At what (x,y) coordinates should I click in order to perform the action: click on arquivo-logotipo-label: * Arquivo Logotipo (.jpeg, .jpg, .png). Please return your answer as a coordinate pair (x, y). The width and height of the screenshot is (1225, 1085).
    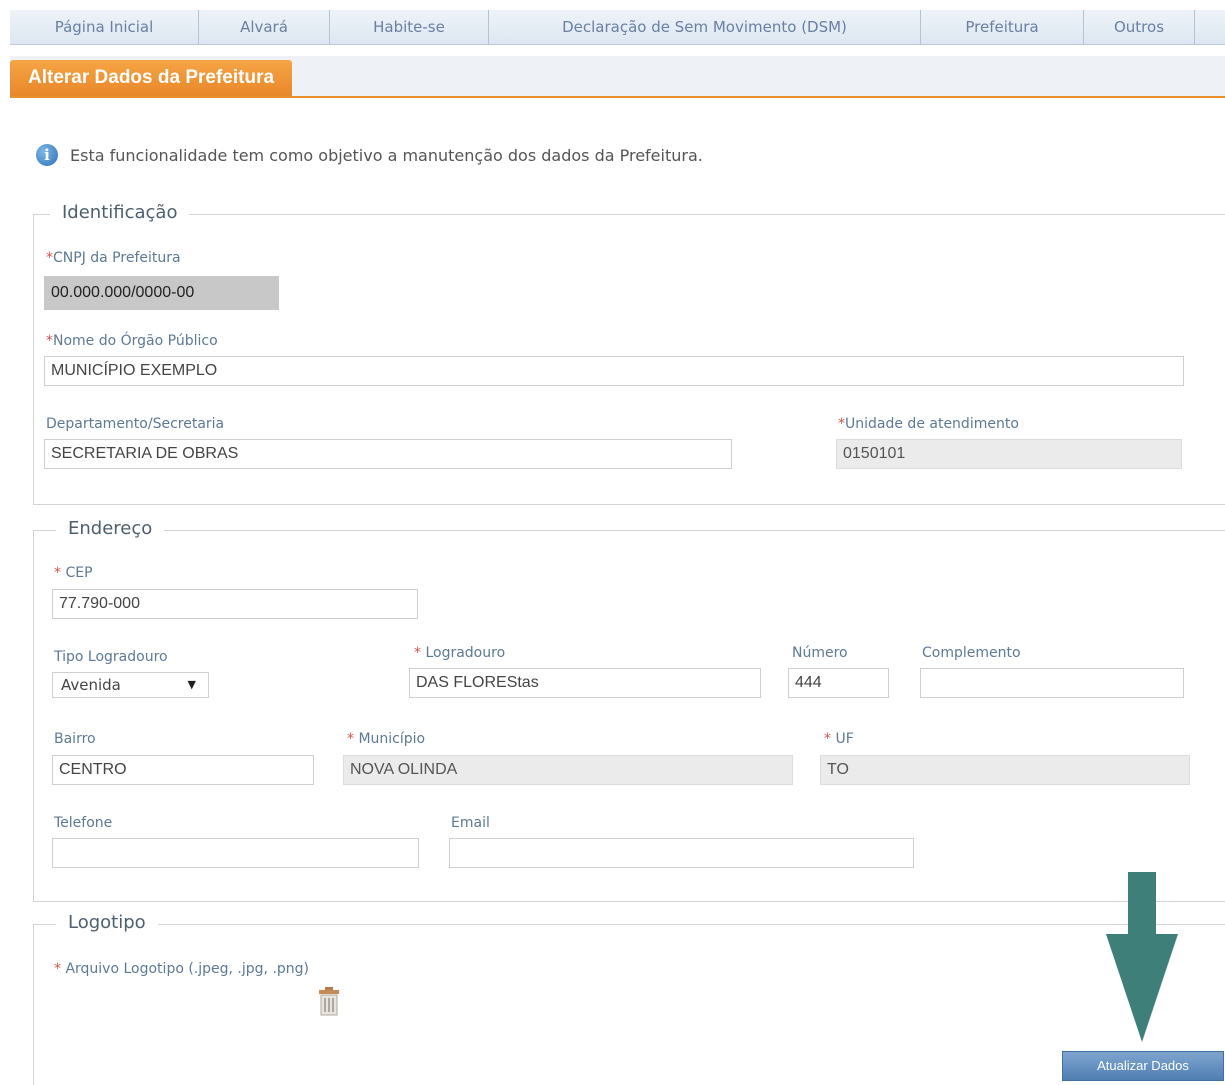
    Looking at the image, I should click on (182, 969).